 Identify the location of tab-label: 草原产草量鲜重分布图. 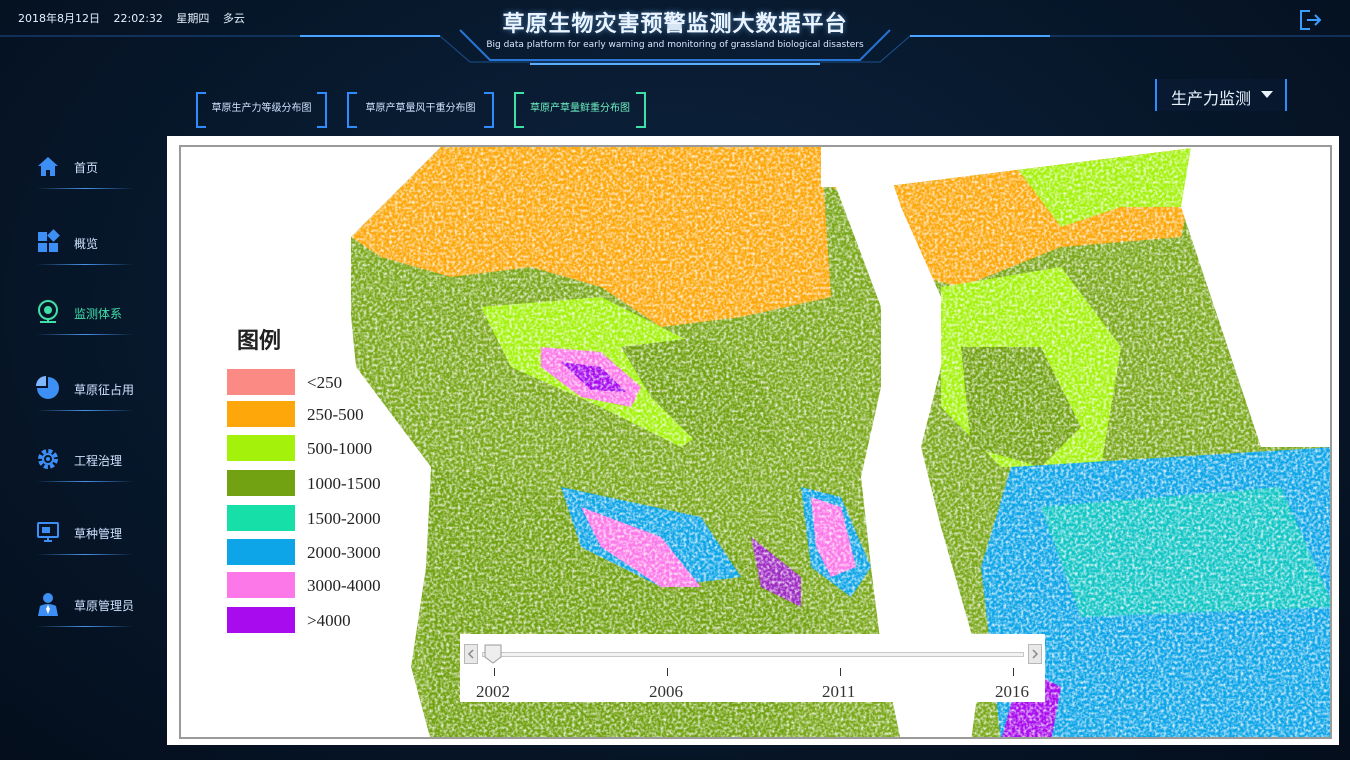
(580, 108).